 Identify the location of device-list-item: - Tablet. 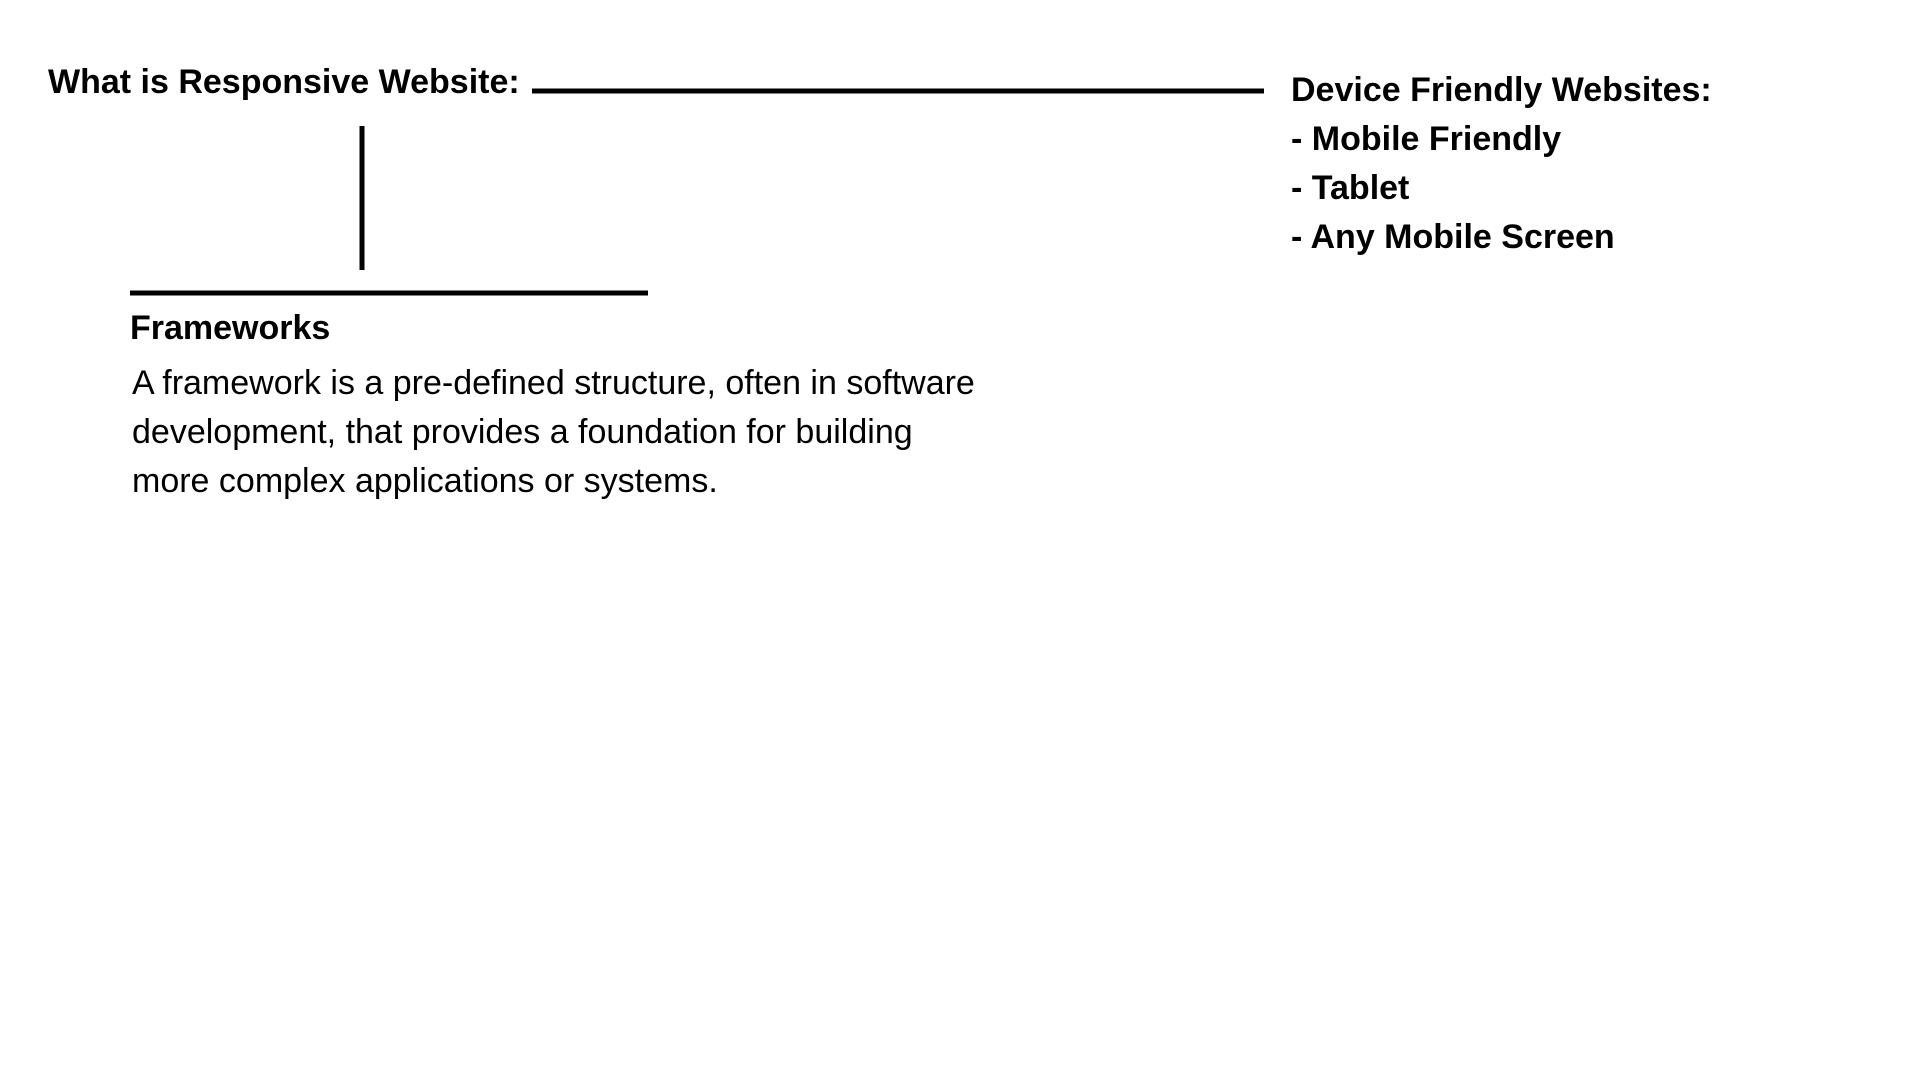
(1350, 188).